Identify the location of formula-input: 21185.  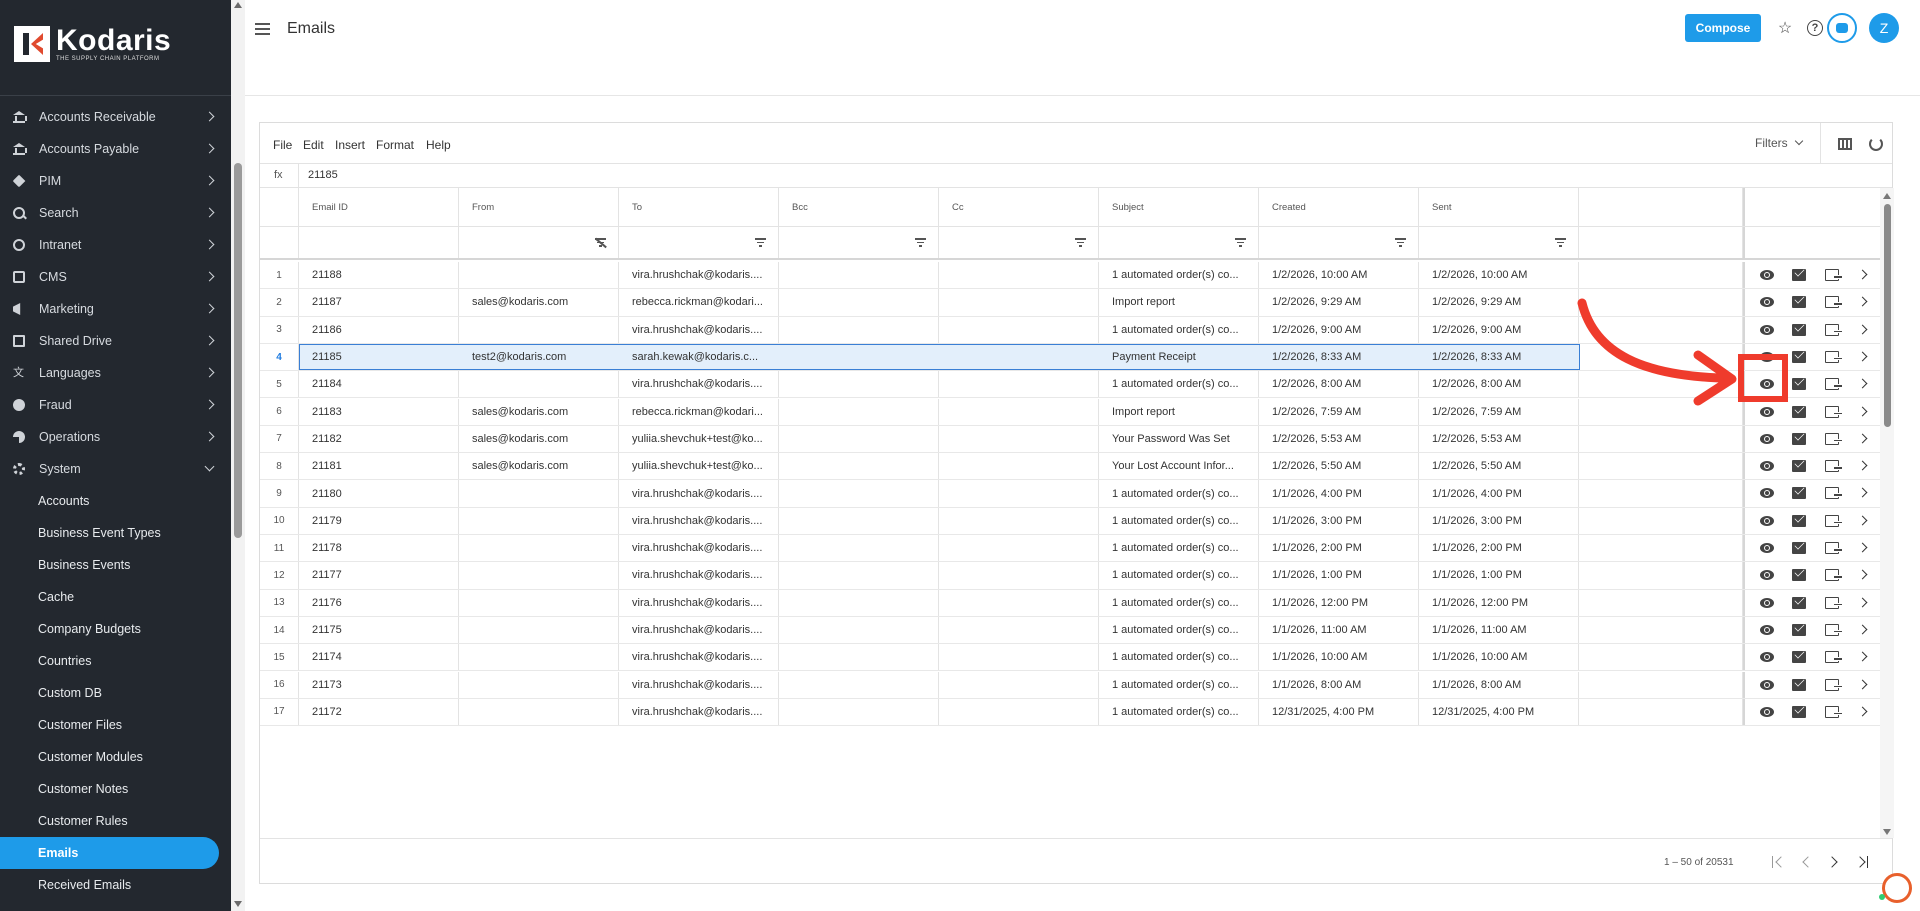
(323, 175).